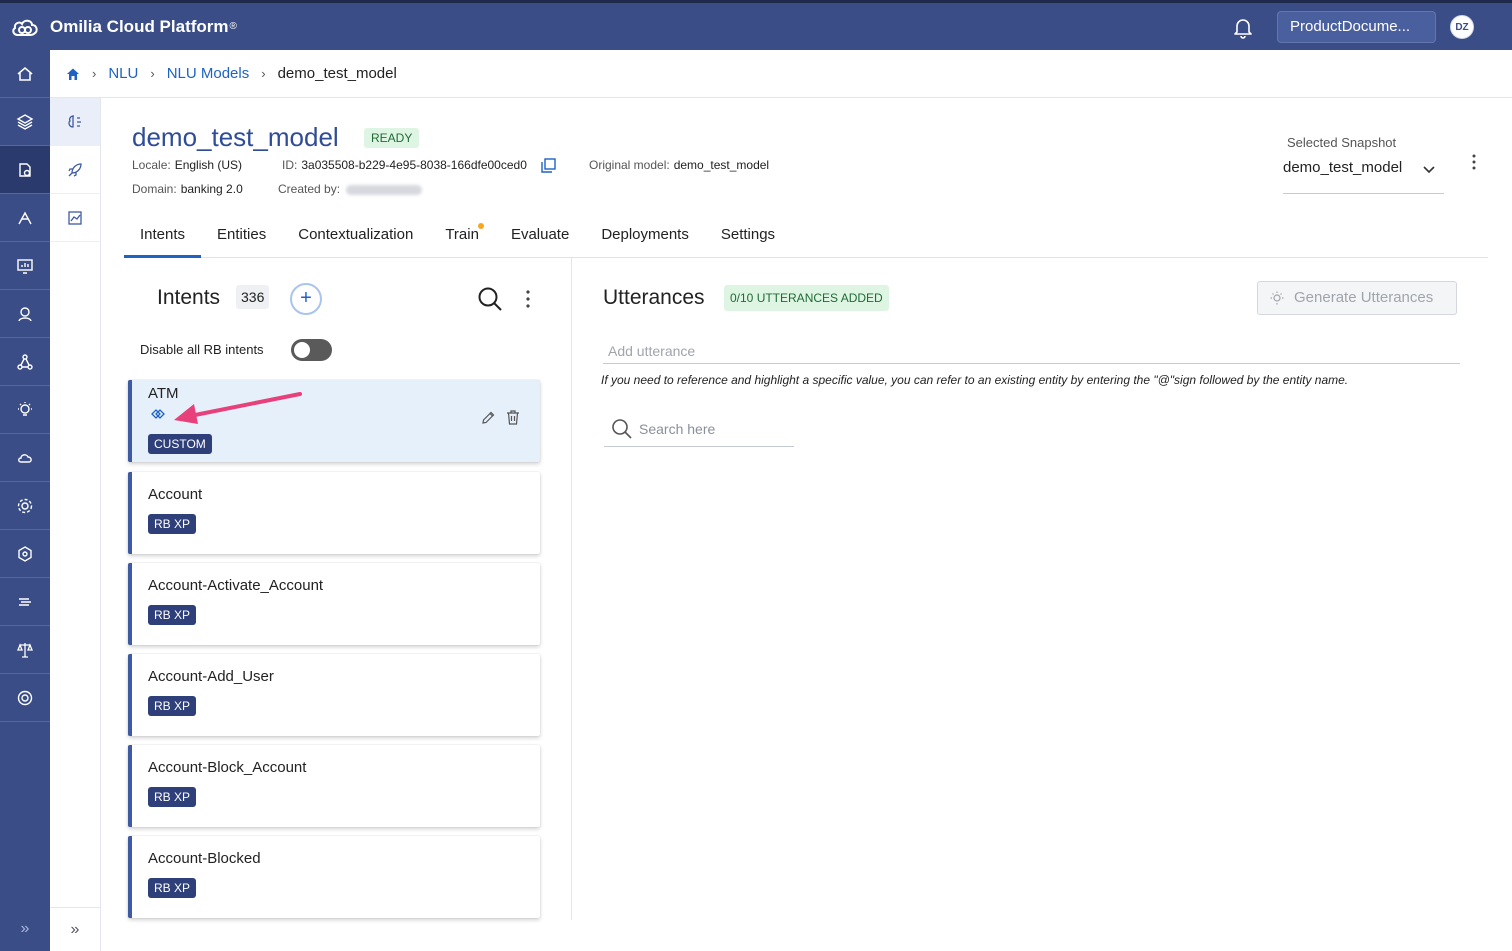  Describe the element at coordinates (1429, 170) in the screenshot. I see `chevron-down-icon` at that location.